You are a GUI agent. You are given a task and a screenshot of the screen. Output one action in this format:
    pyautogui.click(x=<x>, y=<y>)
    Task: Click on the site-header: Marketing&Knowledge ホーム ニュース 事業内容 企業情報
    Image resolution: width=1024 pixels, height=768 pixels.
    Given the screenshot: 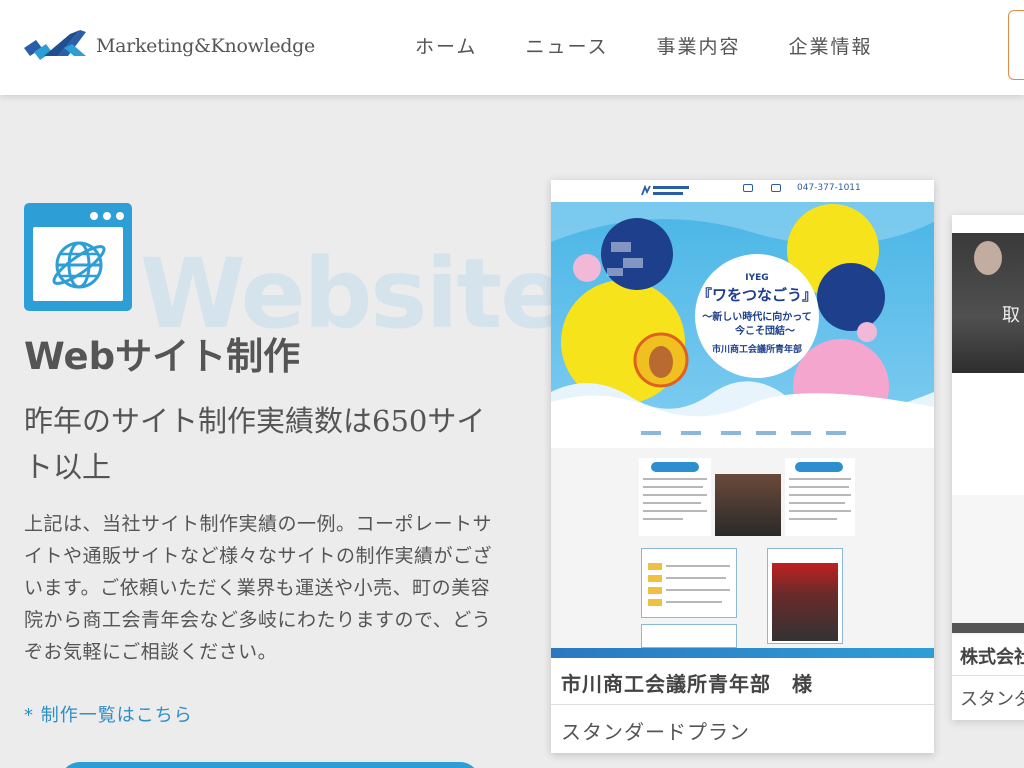 What is the action you would take?
    pyautogui.click(x=512, y=47)
    